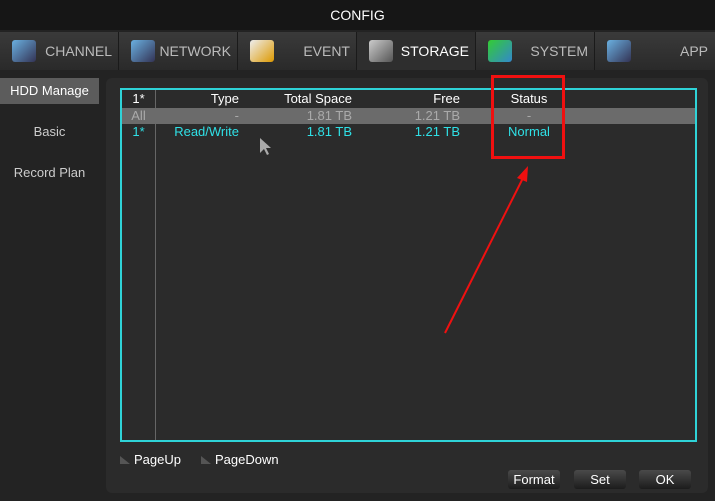  Describe the element at coordinates (394, 236) in the screenshot. I see `annotation-overlay` at that location.